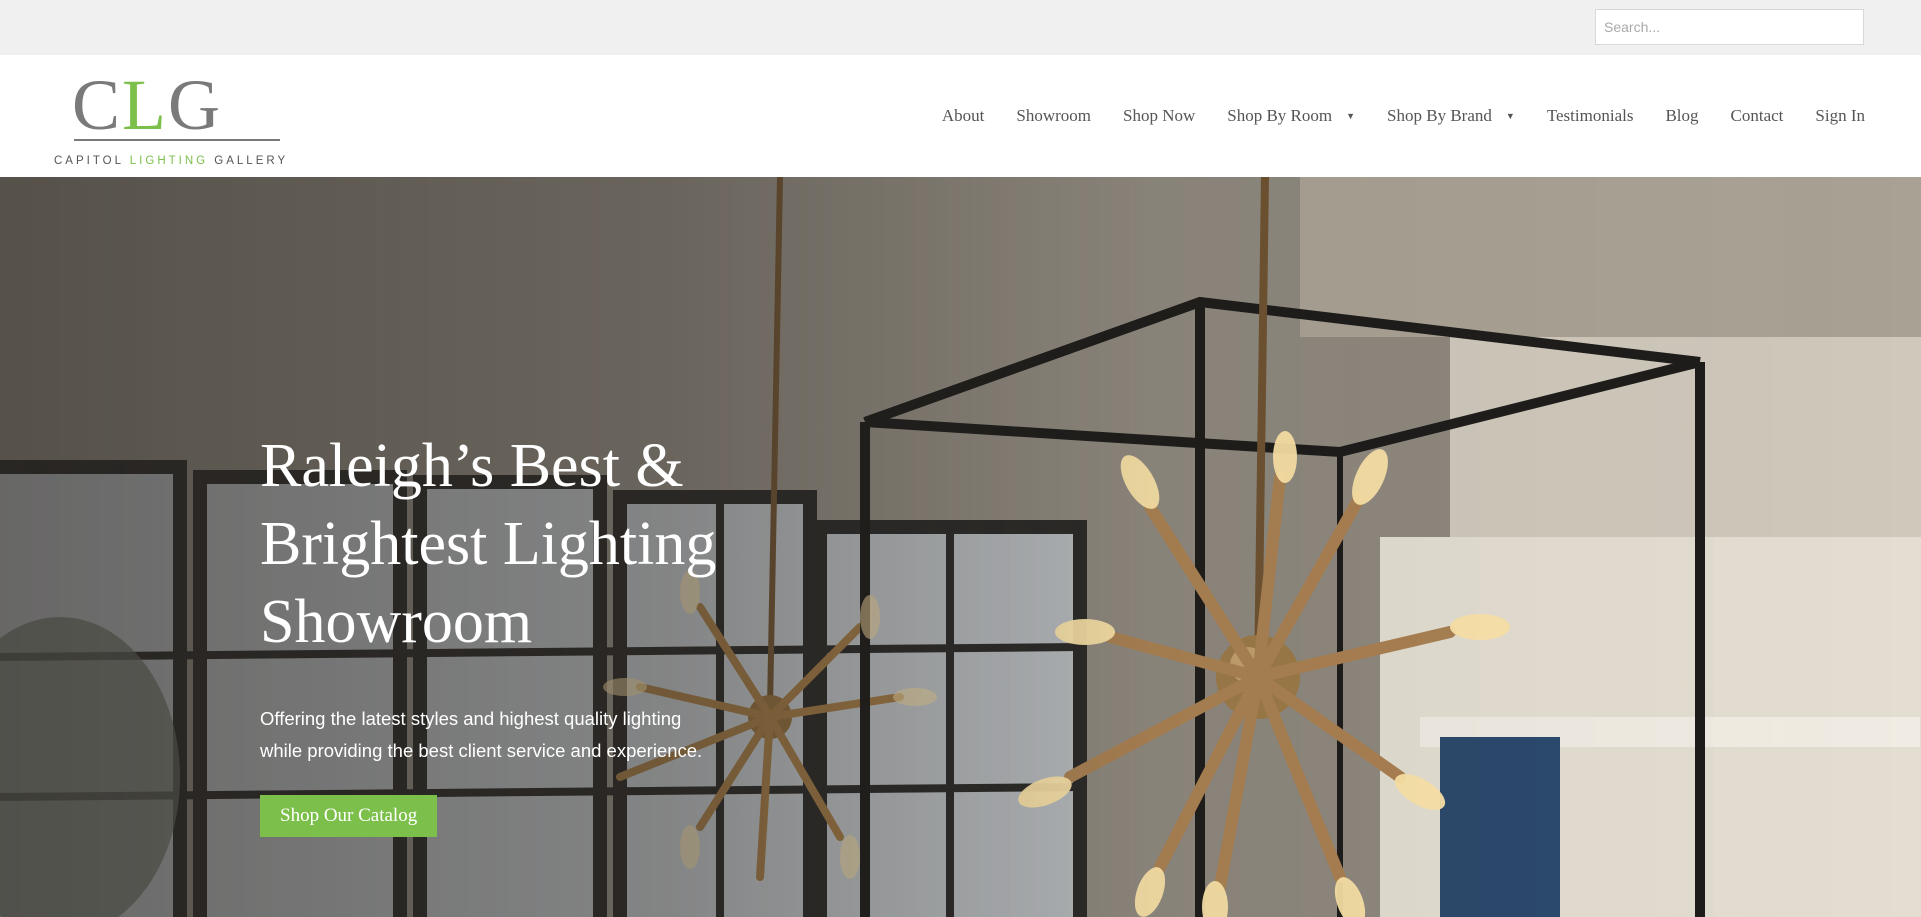 This screenshot has width=1921, height=917. What do you see at coordinates (177, 140) in the screenshot?
I see `logo-rule` at bounding box center [177, 140].